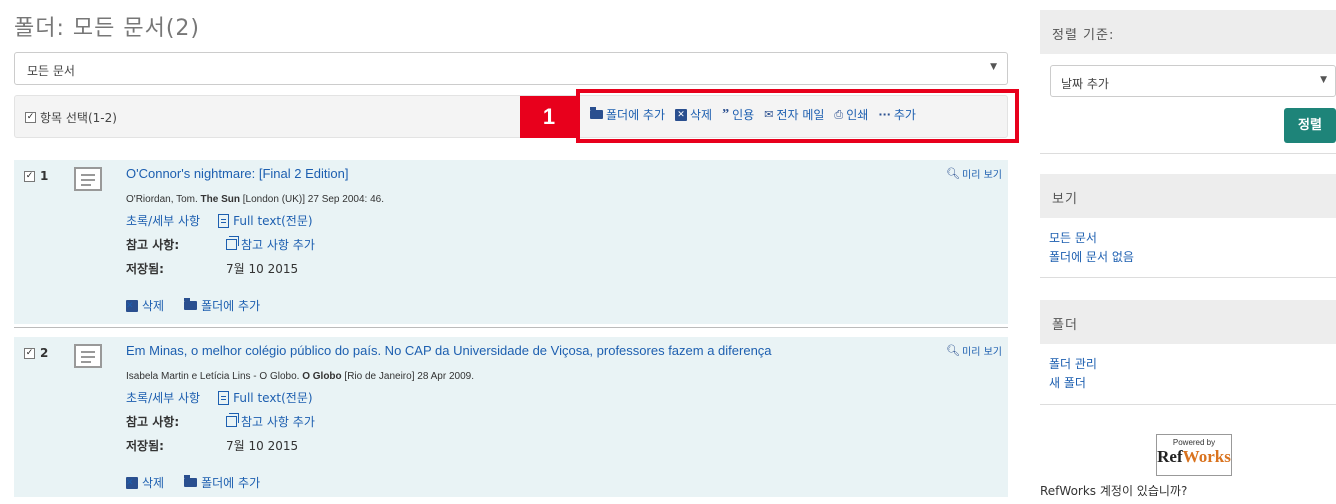 This screenshot has width=1336, height=504. I want to click on quote-icon: ”, so click(726, 114).